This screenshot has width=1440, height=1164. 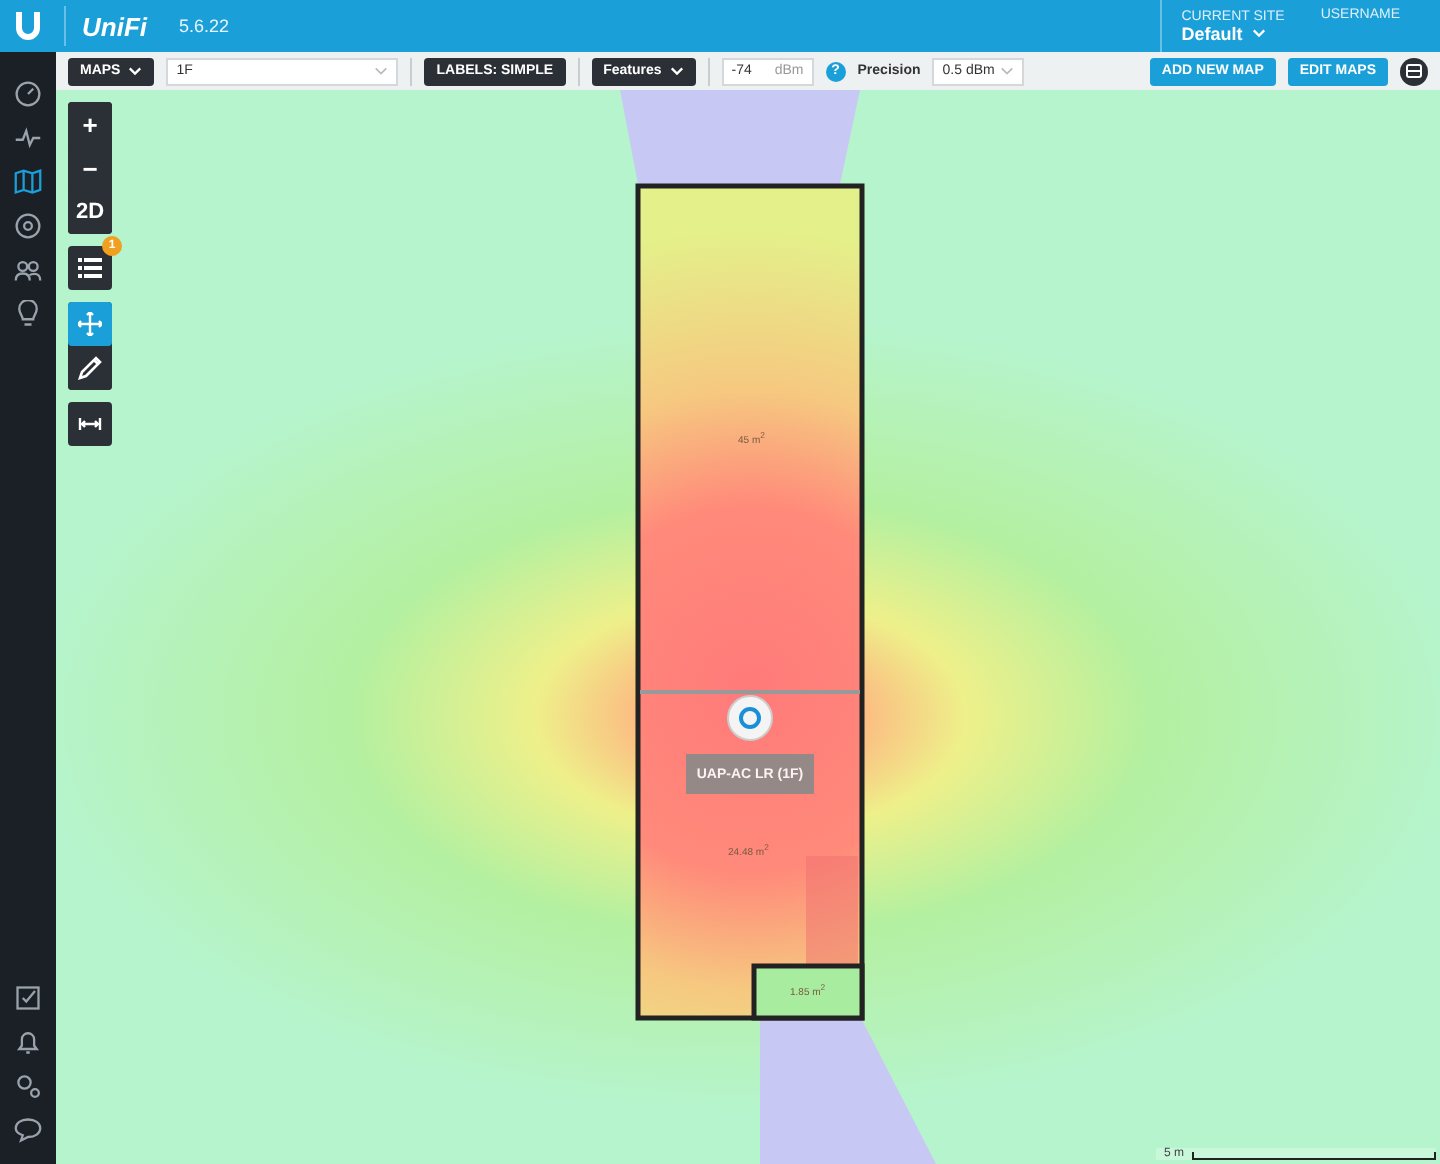 What do you see at coordinates (750, 718) in the screenshot?
I see `access-point-icon` at bounding box center [750, 718].